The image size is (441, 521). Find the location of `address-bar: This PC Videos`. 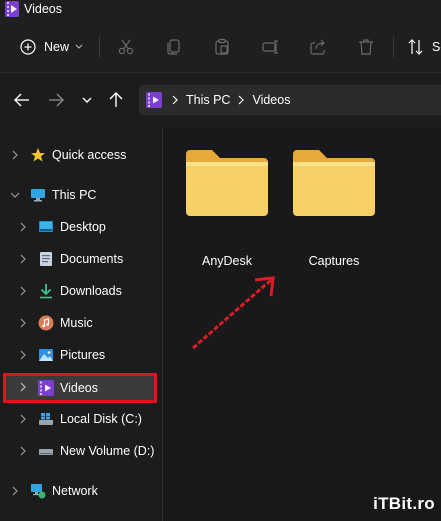

address-bar: This PC Videos is located at coordinates (290, 100).